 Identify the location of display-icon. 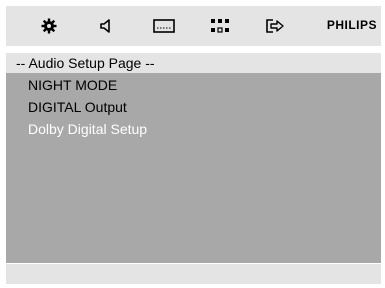
(164, 26).